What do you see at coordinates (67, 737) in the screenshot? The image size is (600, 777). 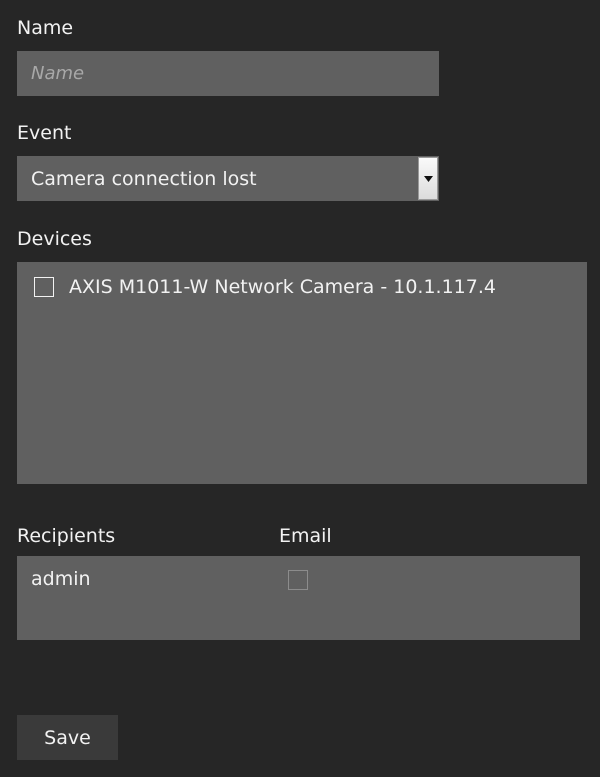 I see `save-button: Save` at bounding box center [67, 737].